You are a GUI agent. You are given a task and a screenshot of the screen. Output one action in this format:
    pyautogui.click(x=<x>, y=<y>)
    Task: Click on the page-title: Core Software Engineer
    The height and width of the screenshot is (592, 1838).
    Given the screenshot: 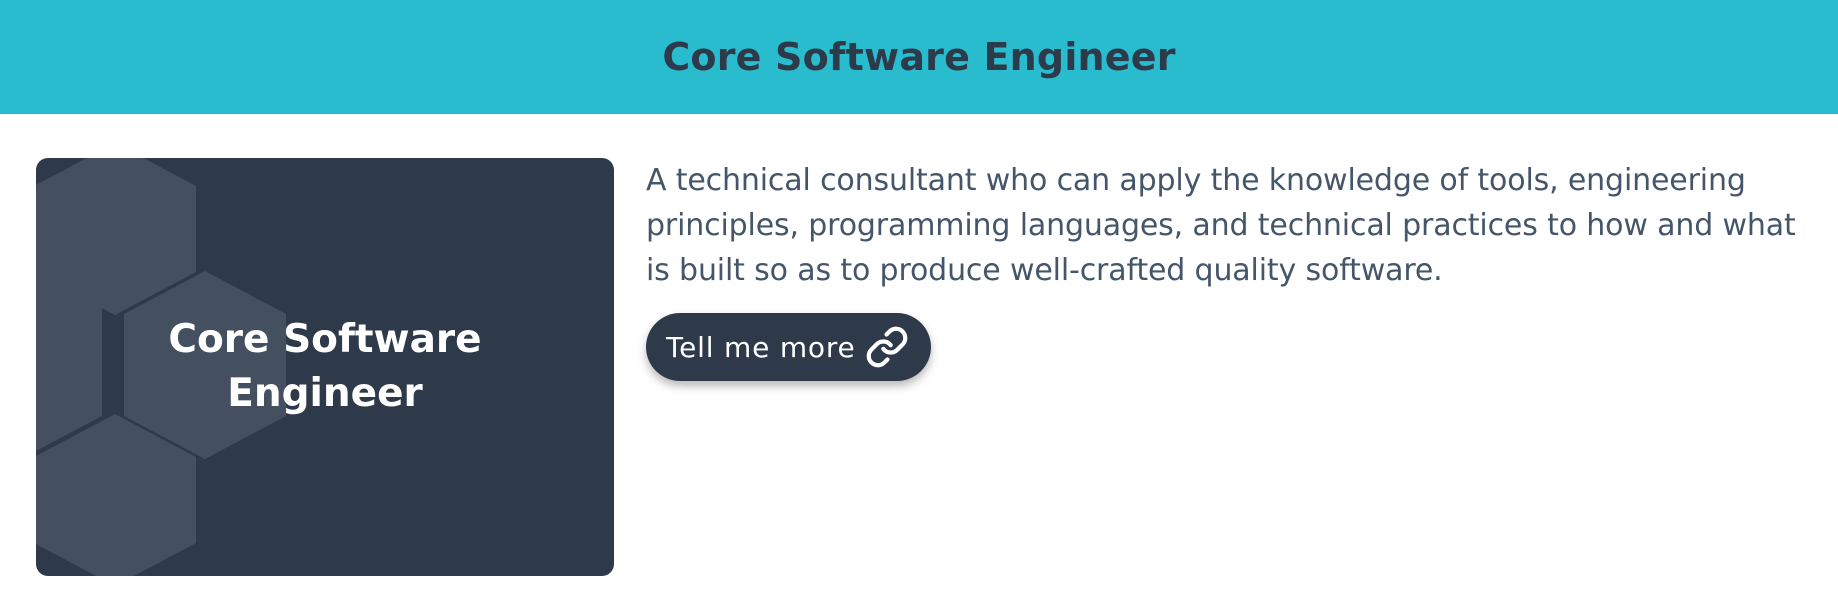 What is the action you would take?
    pyautogui.click(x=919, y=57)
    